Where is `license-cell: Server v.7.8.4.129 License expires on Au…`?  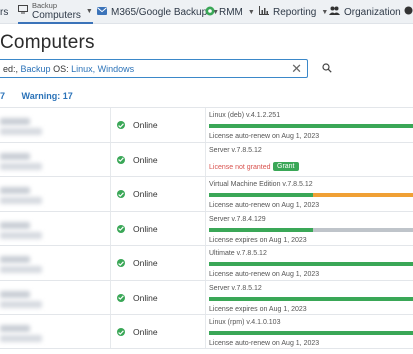
license-cell: Server v.7.8.4.129 License expires on Au… is located at coordinates (311, 229).